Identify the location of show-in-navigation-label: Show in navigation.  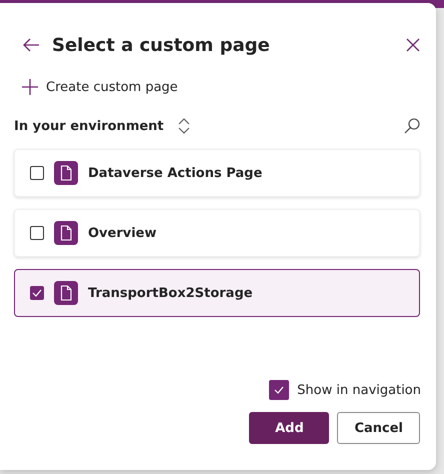
(359, 390).